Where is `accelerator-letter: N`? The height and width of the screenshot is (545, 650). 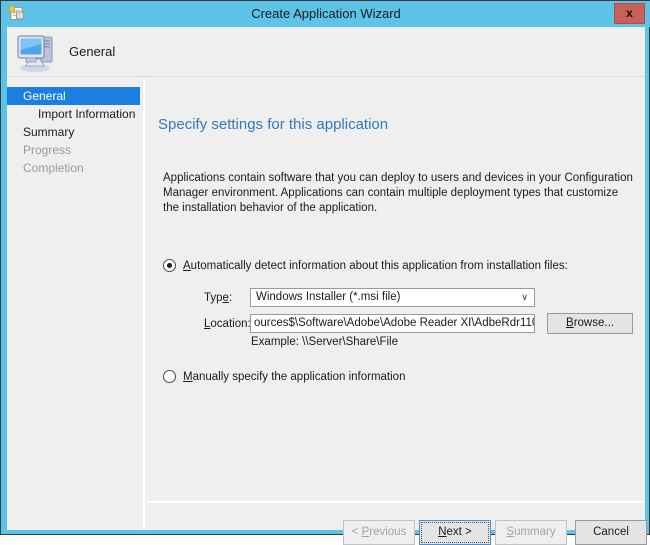 accelerator-letter: N is located at coordinates (442, 532).